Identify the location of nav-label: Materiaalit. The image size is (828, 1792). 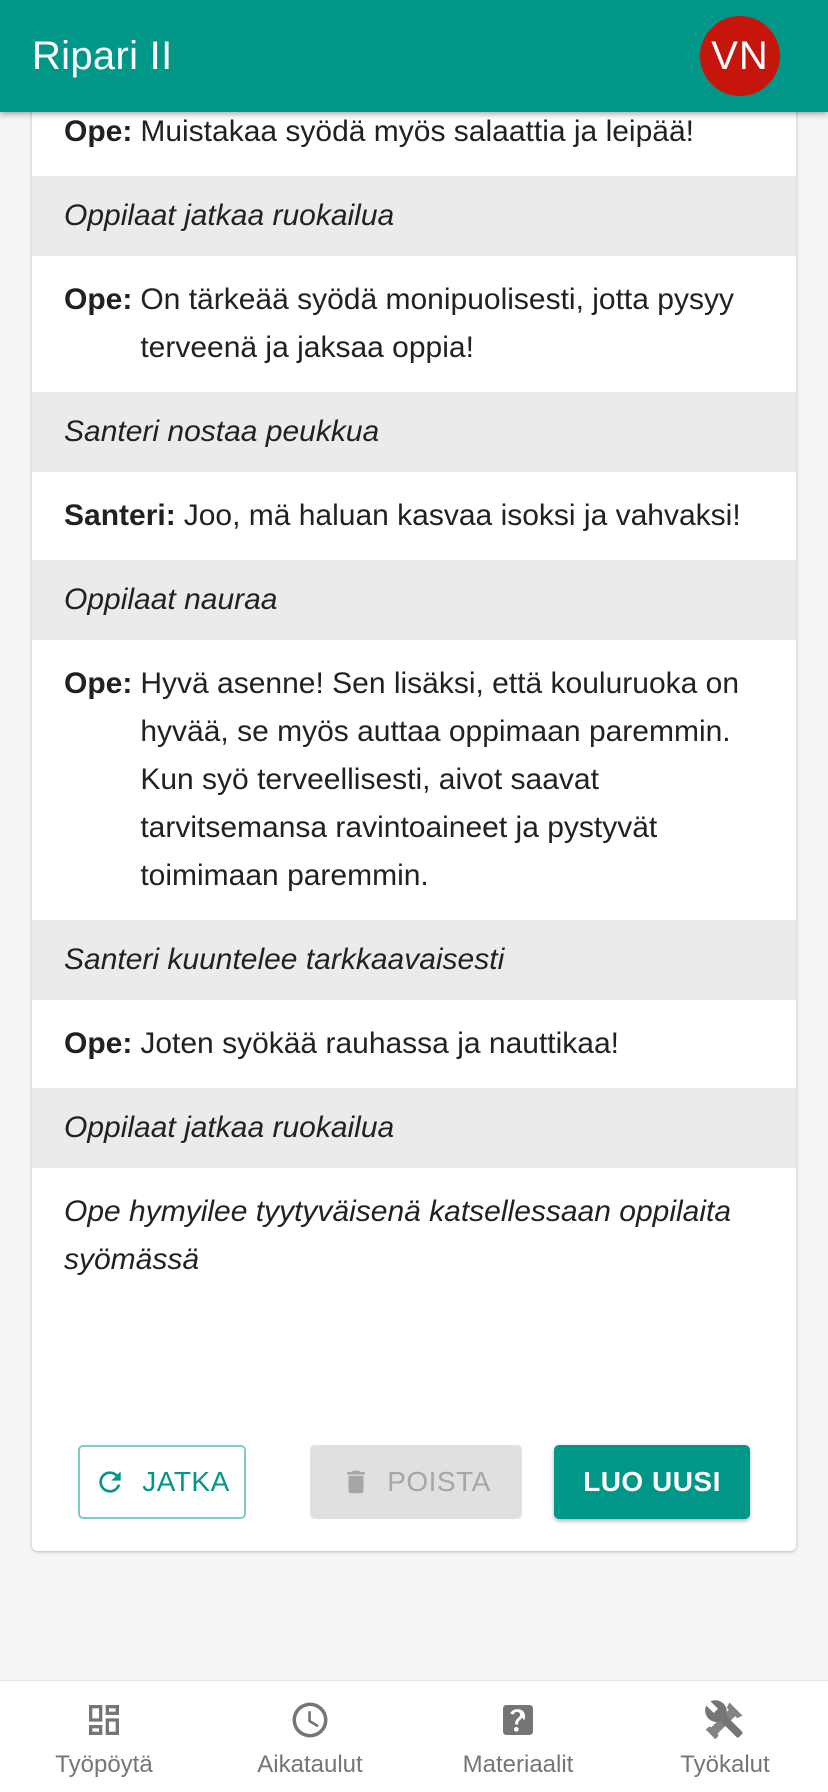
(518, 1764).